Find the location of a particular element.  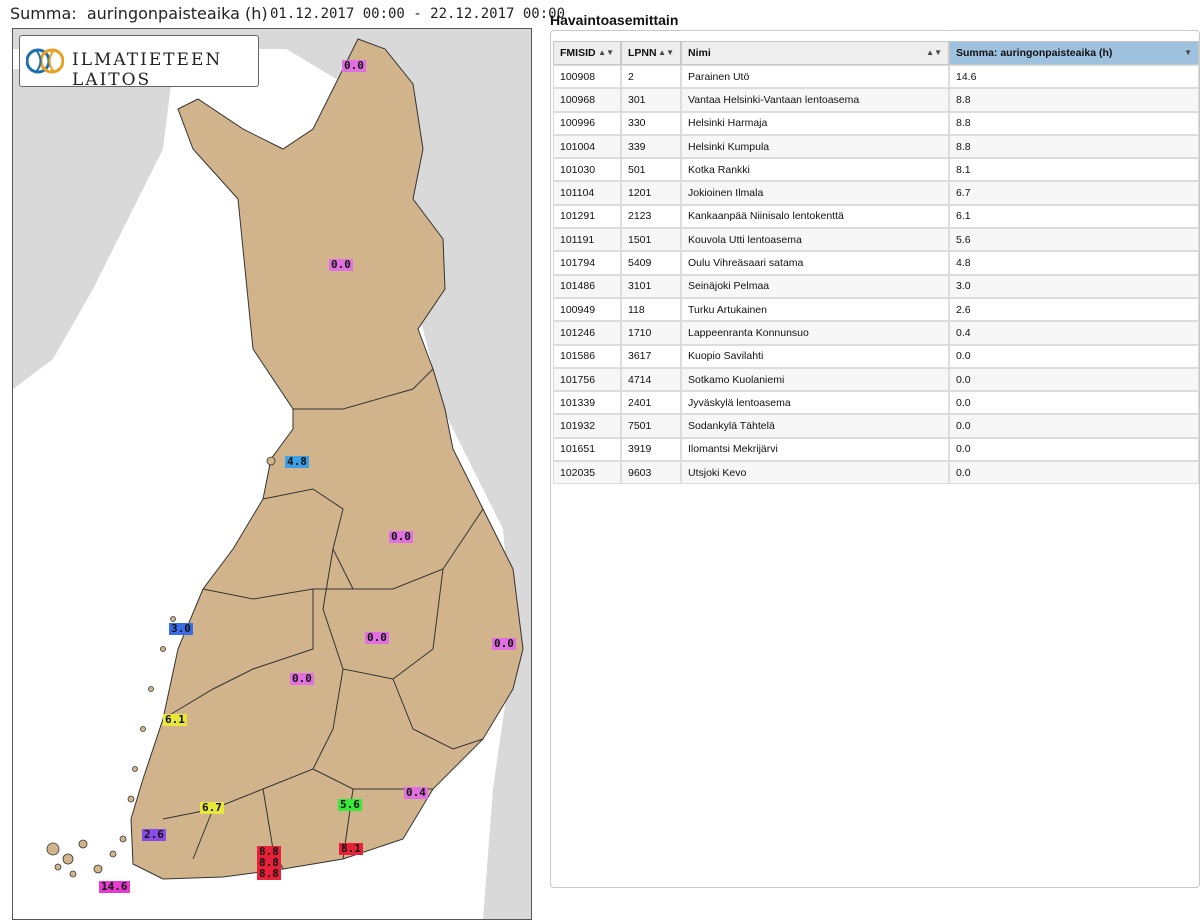

map-value-label: 5.6 is located at coordinates (350, 804).